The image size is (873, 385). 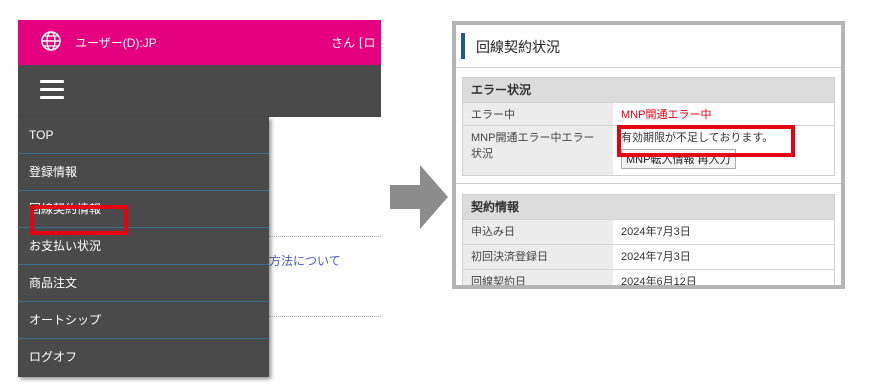 I want to click on menu-item-logoff: ログオフ, so click(x=143, y=357).